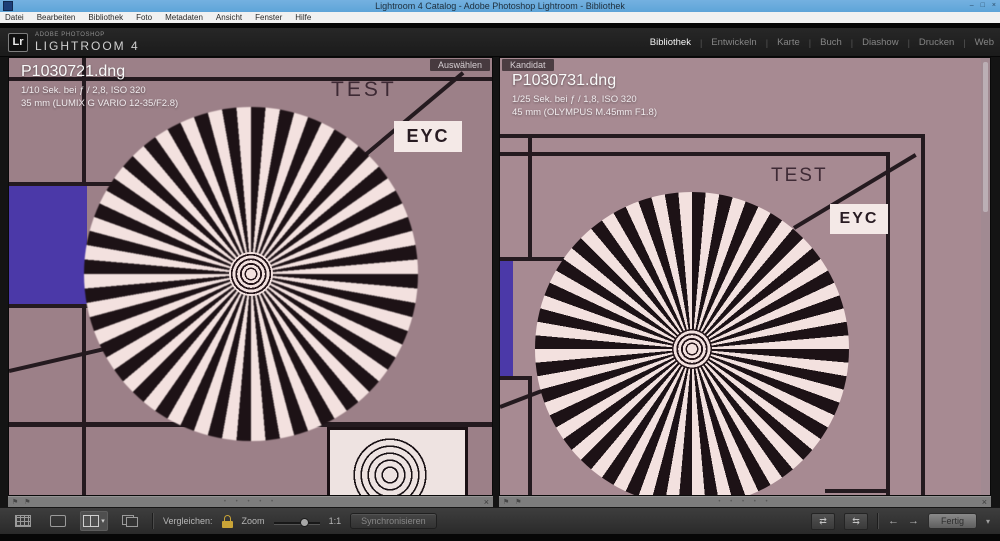  Describe the element at coordinates (144, 17) in the screenshot. I see `menu-foto: Foto` at that location.